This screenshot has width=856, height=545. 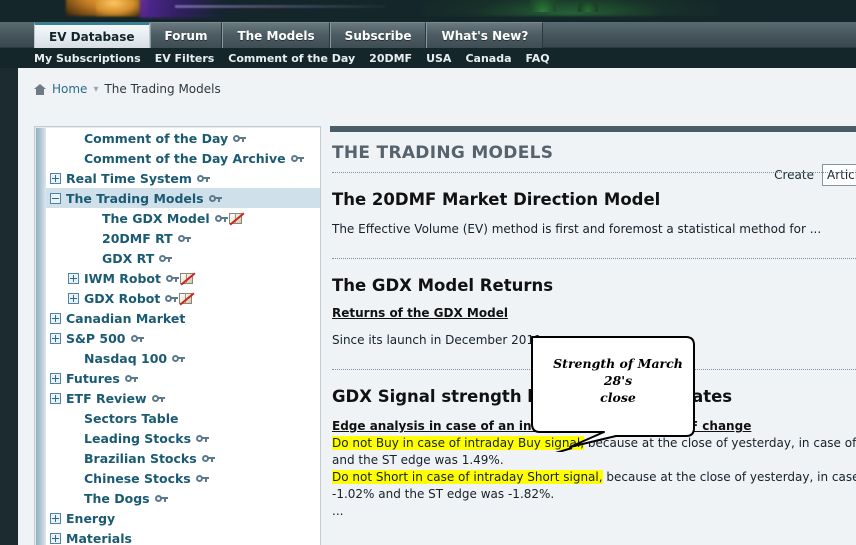 I want to click on sidebar-item-canadian-market: Canadian Market, so click(x=183, y=318).